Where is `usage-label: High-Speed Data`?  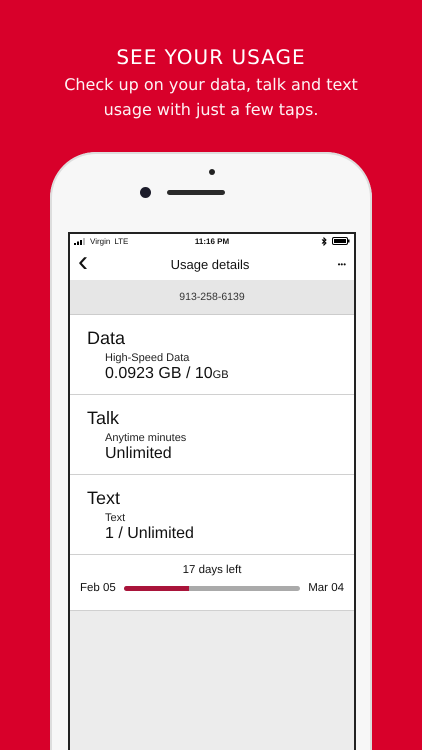 usage-label: High-Speed Data is located at coordinates (147, 358).